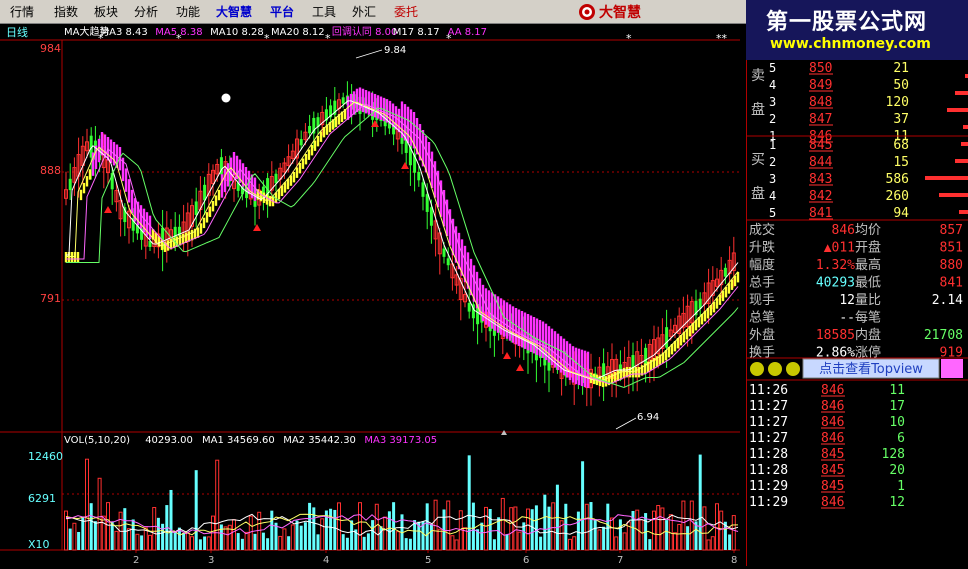  What do you see at coordinates (188, 11) in the screenshot?
I see `menu-function: 功能` at bounding box center [188, 11].